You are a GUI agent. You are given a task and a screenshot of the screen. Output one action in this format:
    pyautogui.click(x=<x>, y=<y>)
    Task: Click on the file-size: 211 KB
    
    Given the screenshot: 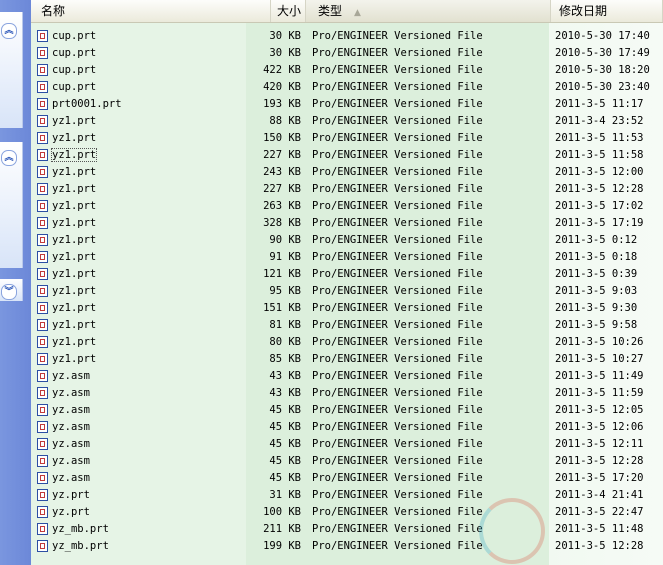 What is the action you would take?
    pyautogui.click(x=271, y=529)
    